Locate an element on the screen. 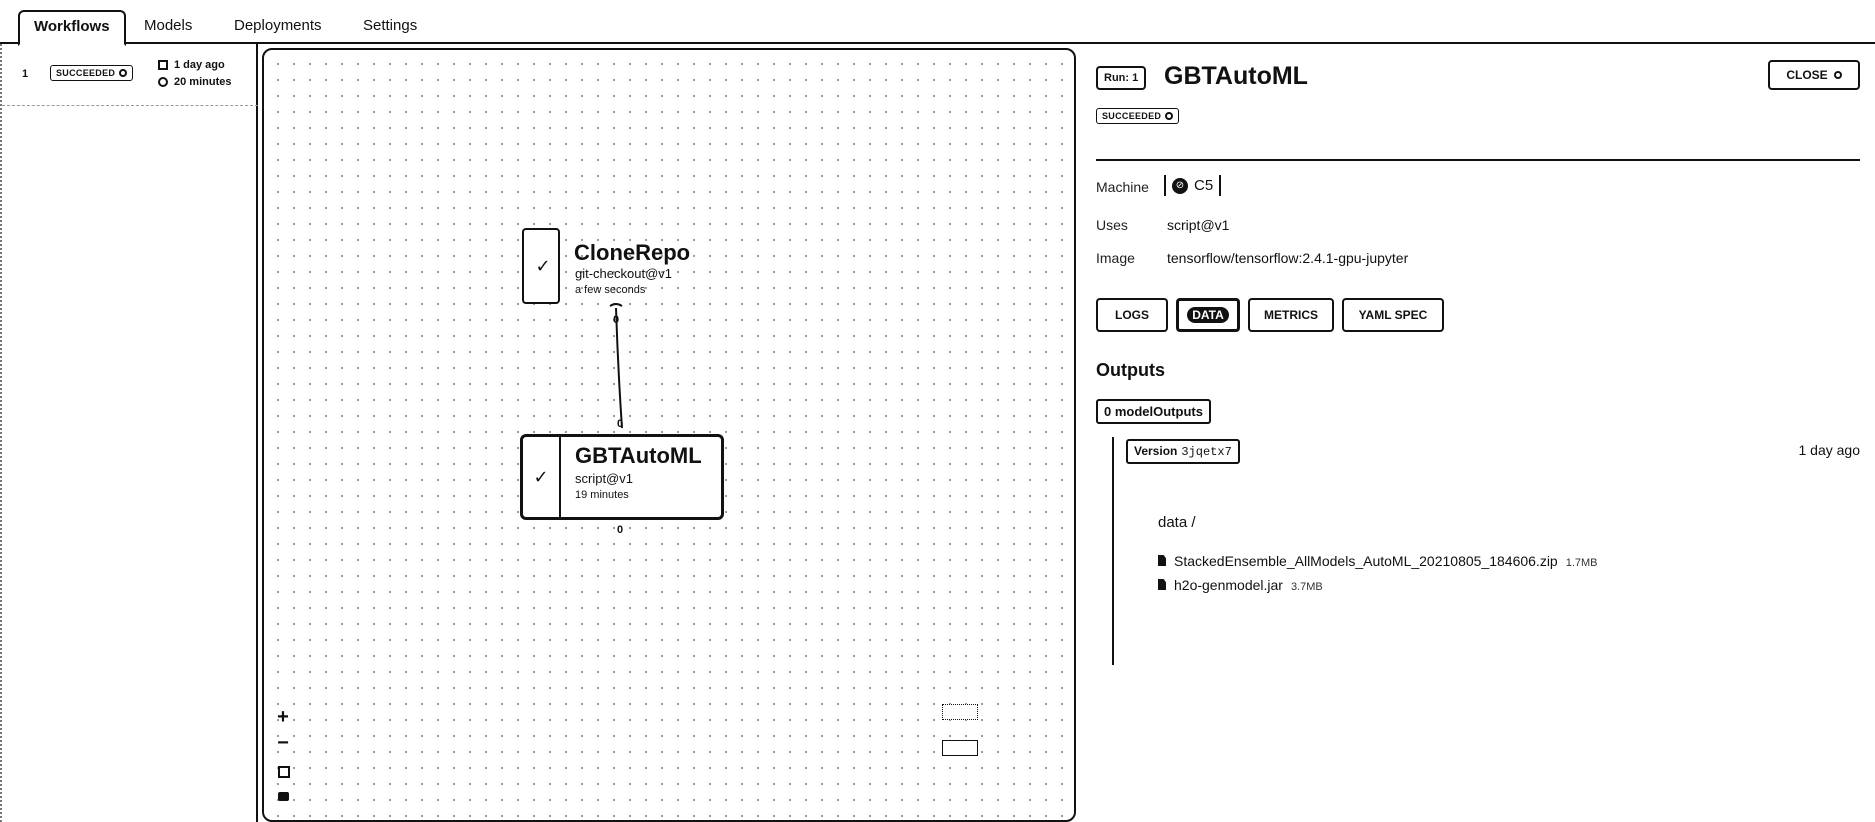 This screenshot has height=822, width=1875. file-name: h2o-genmodel.jar is located at coordinates (1228, 585).